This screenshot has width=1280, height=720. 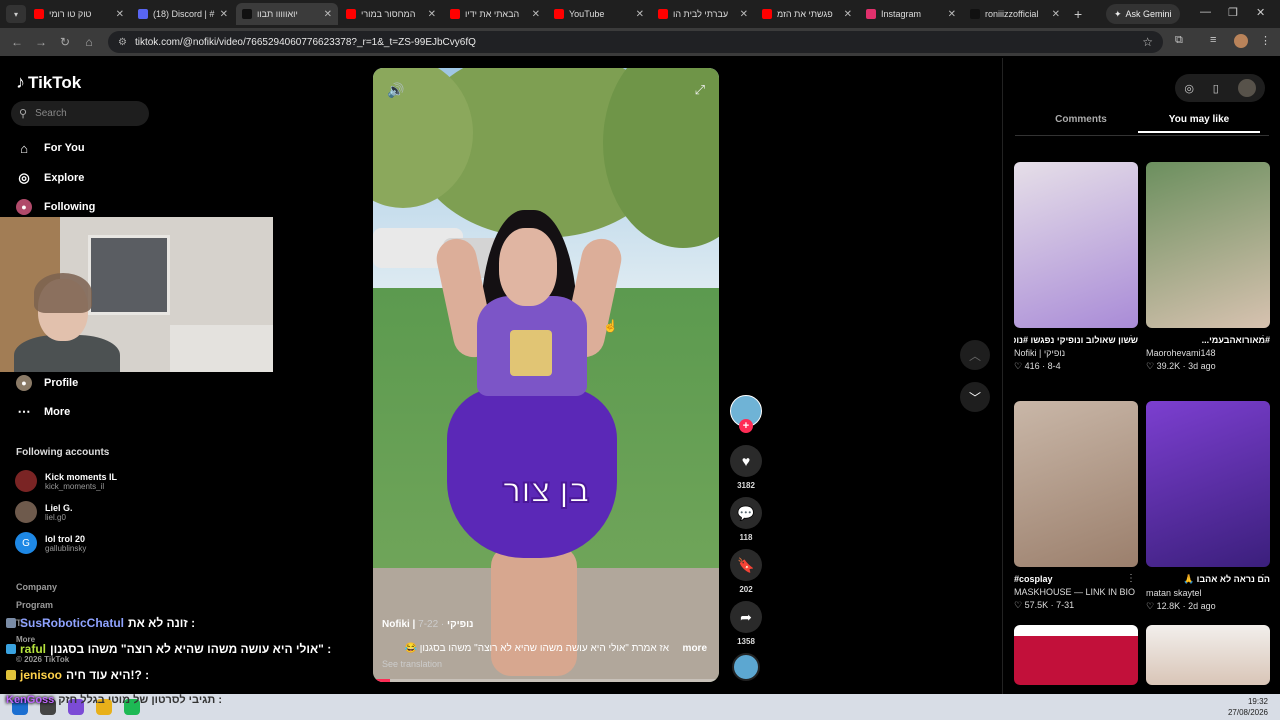 What do you see at coordinates (746, 461) in the screenshot?
I see `heart-icon: ♥` at bounding box center [746, 461].